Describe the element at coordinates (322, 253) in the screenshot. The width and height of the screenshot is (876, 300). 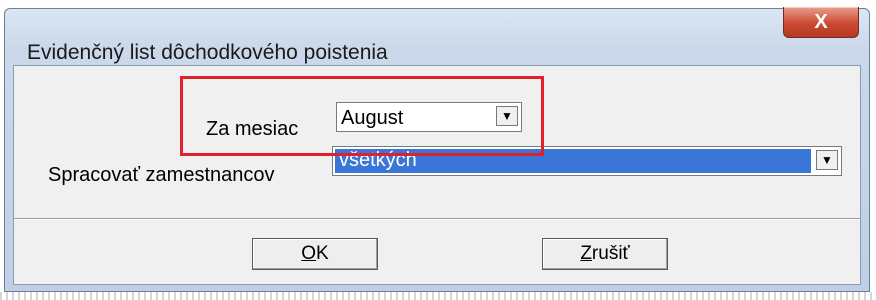
I see `ok-label: K` at that location.